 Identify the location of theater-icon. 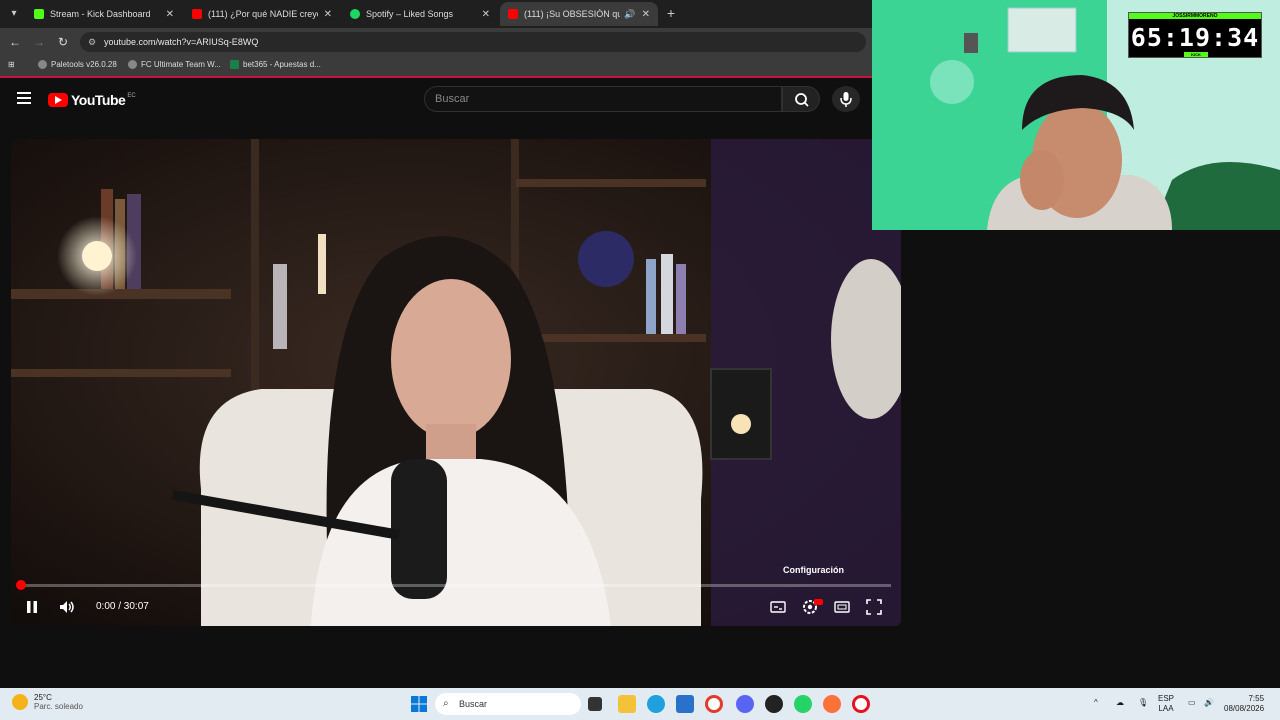
(842, 607).